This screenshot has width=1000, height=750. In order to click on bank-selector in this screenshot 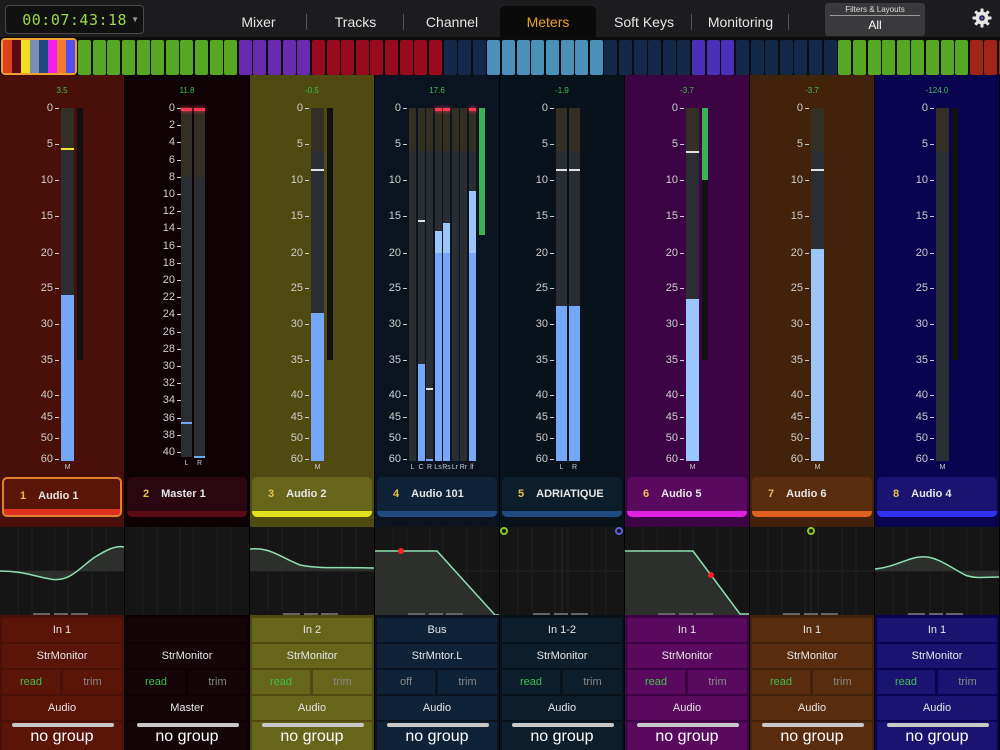, I will do `click(500, 56)`.